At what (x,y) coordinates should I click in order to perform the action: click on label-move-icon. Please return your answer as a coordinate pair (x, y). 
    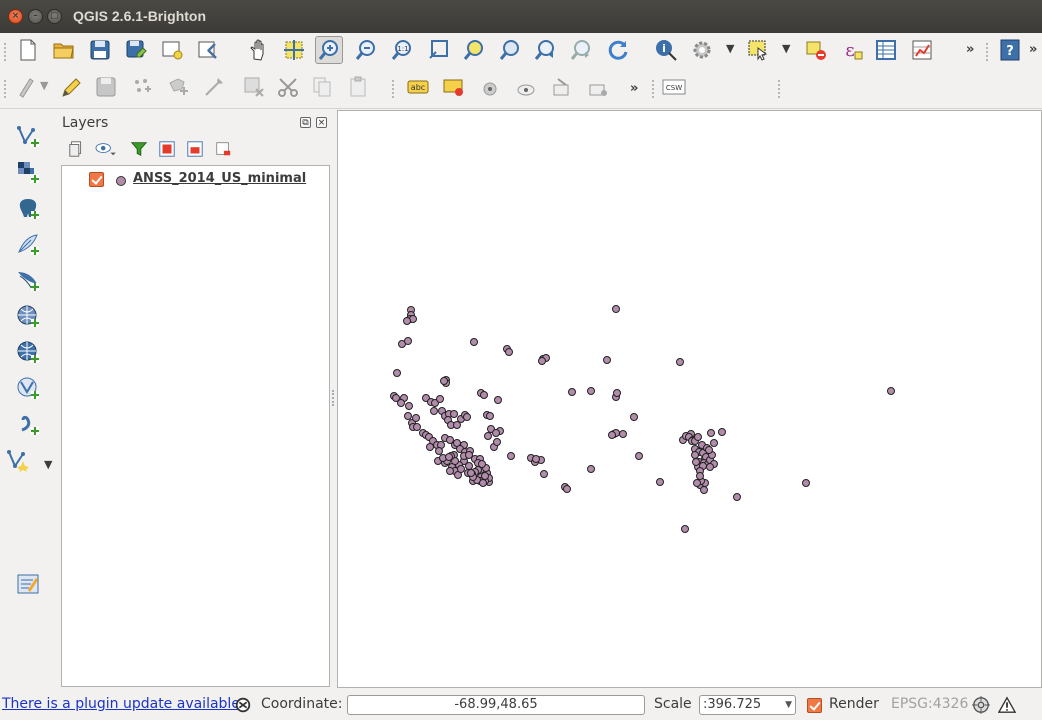
    Looking at the image, I should click on (526, 87).